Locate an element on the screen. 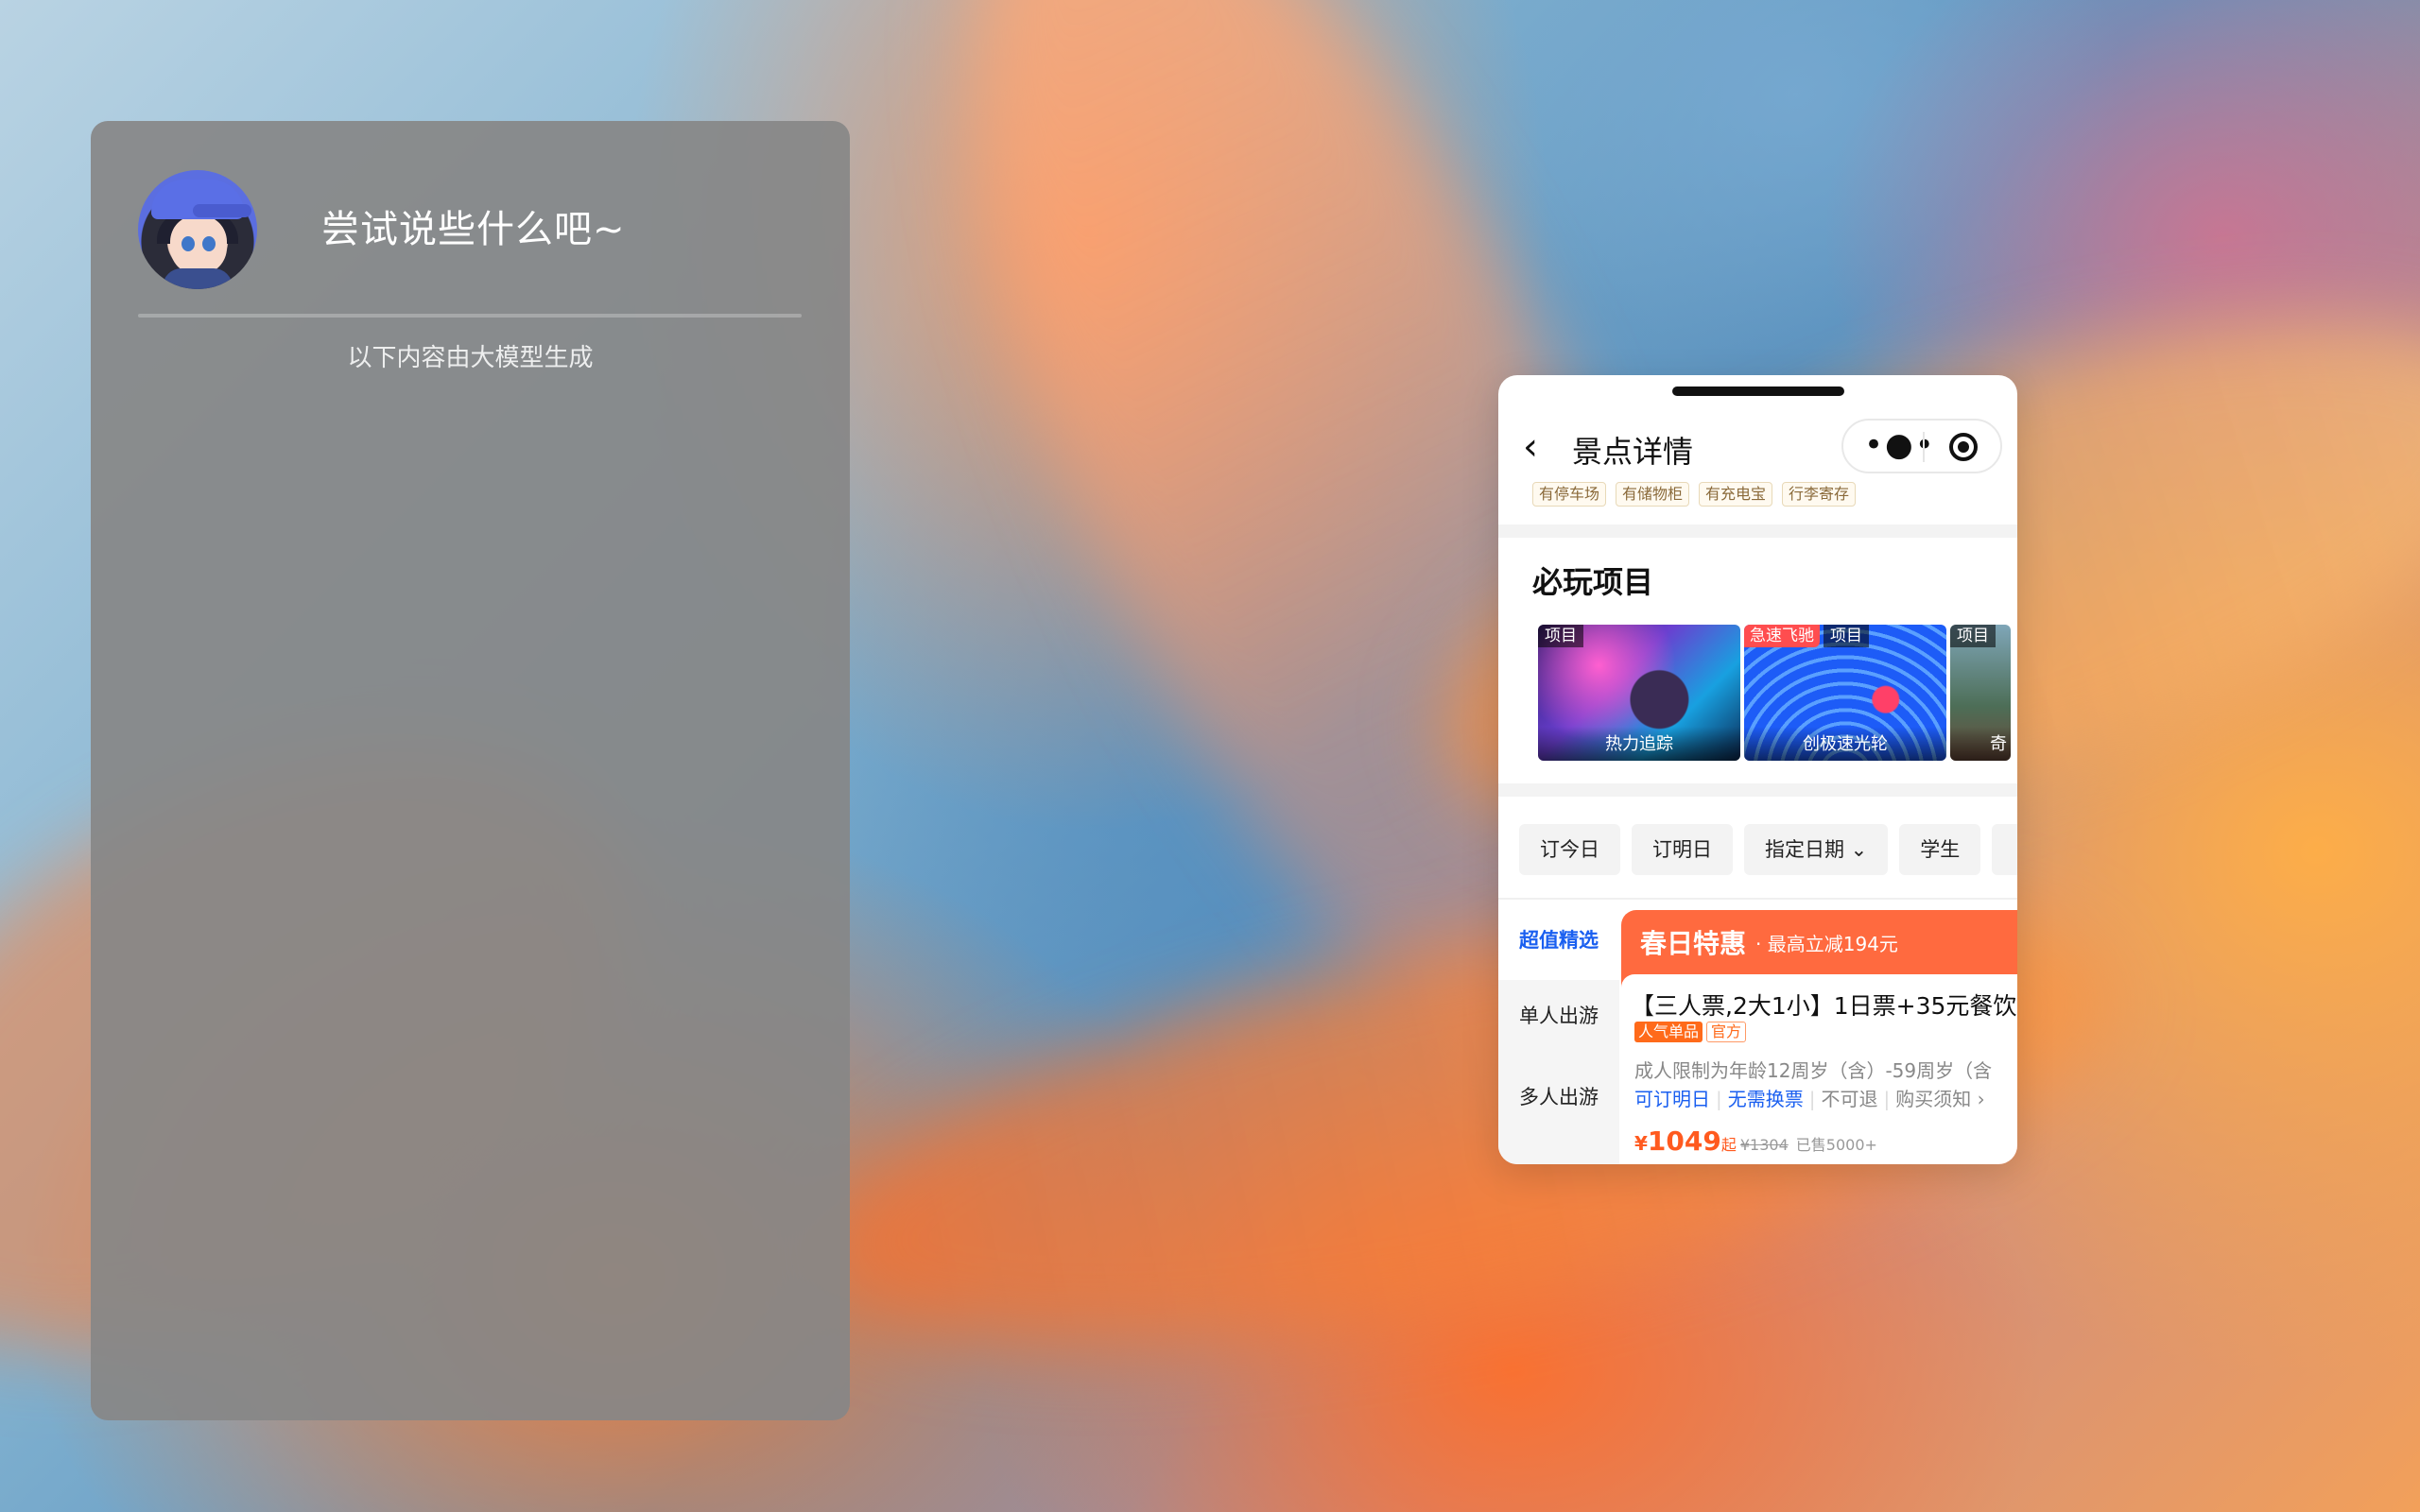 The height and width of the screenshot is (1512, 2420). more-dots-icon: •●• is located at coordinates (1900, 445).